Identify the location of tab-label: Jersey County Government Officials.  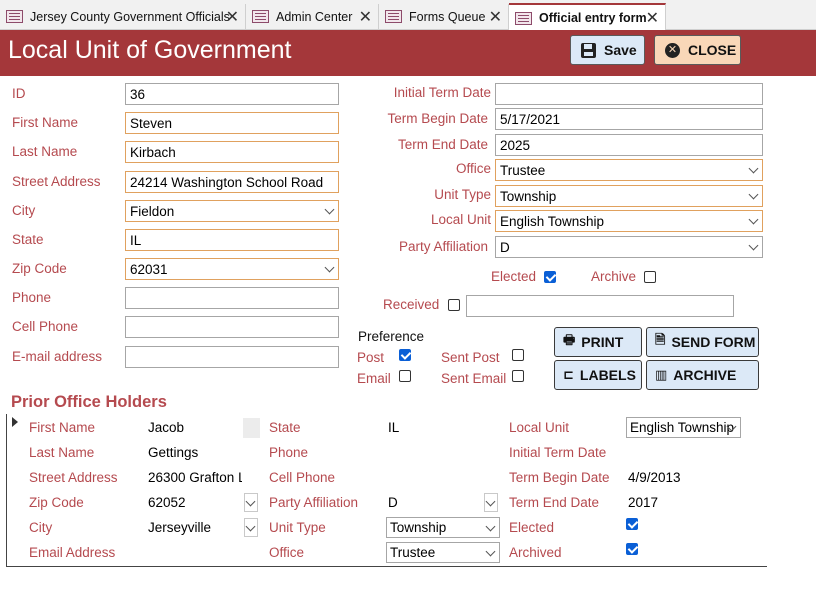
(130, 16).